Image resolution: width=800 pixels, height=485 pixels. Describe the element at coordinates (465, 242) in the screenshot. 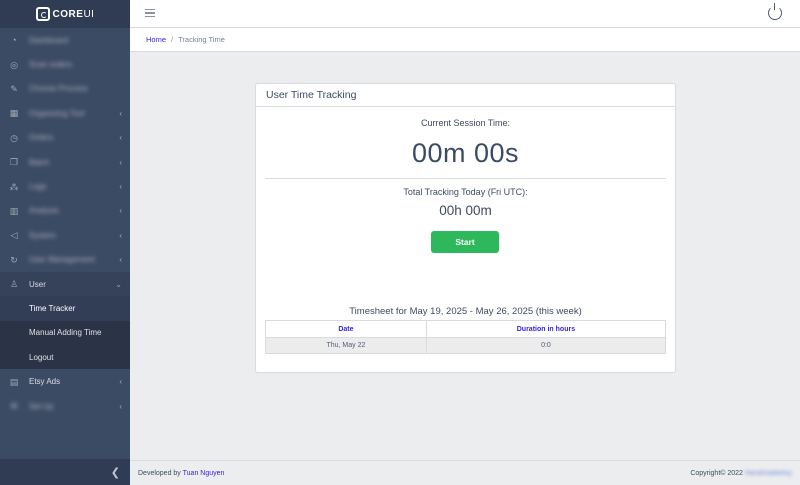

I see `start-button: Start` at that location.